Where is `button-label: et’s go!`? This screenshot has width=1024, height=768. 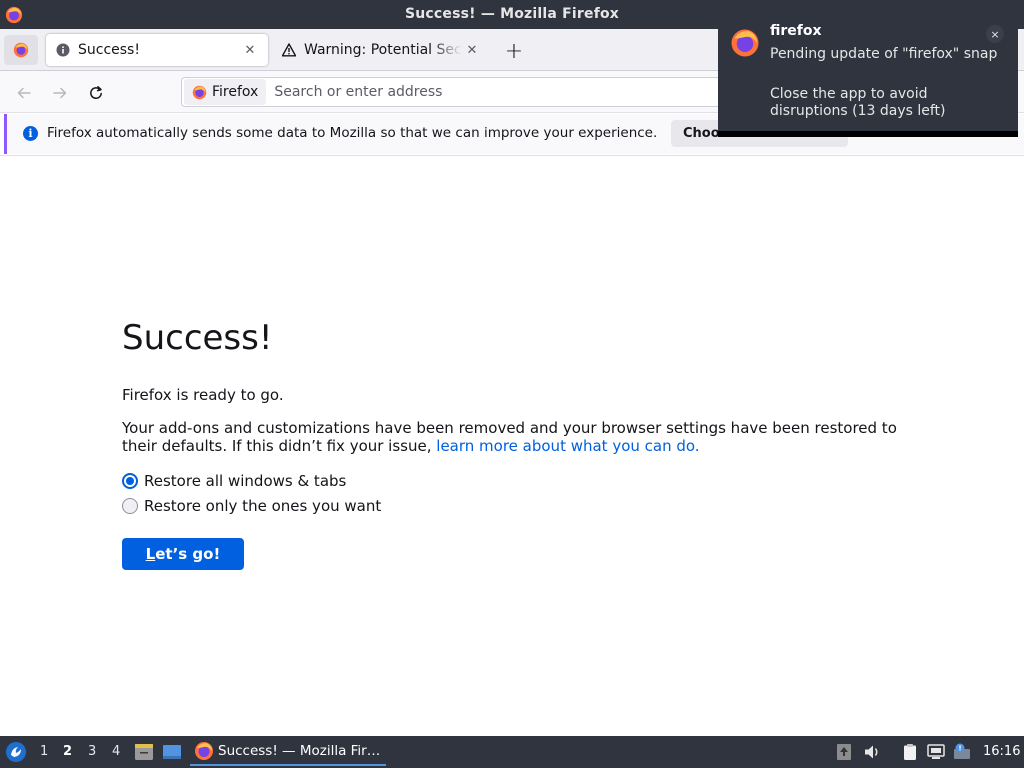 button-label: et’s go! is located at coordinates (188, 554).